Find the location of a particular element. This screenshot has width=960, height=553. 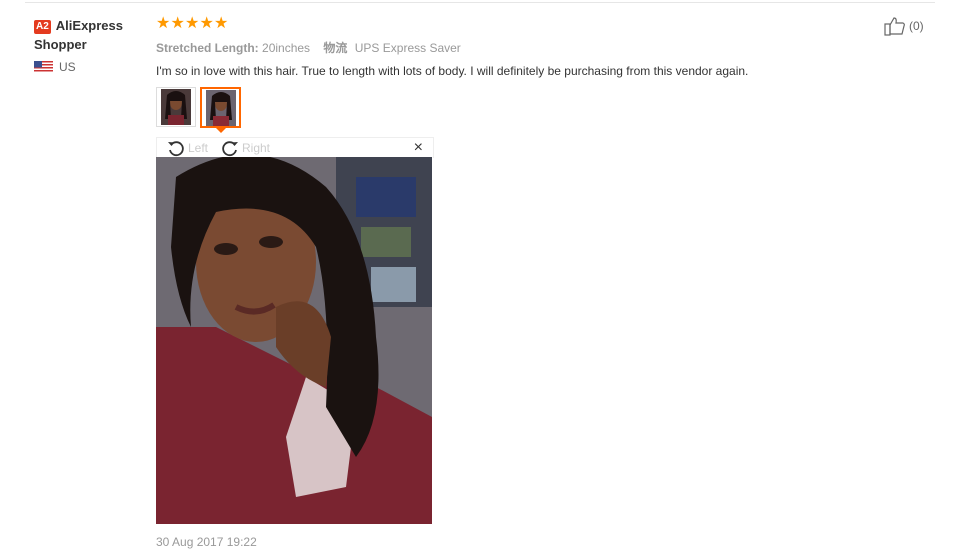

thumbs-up-icon is located at coordinates (894, 26).